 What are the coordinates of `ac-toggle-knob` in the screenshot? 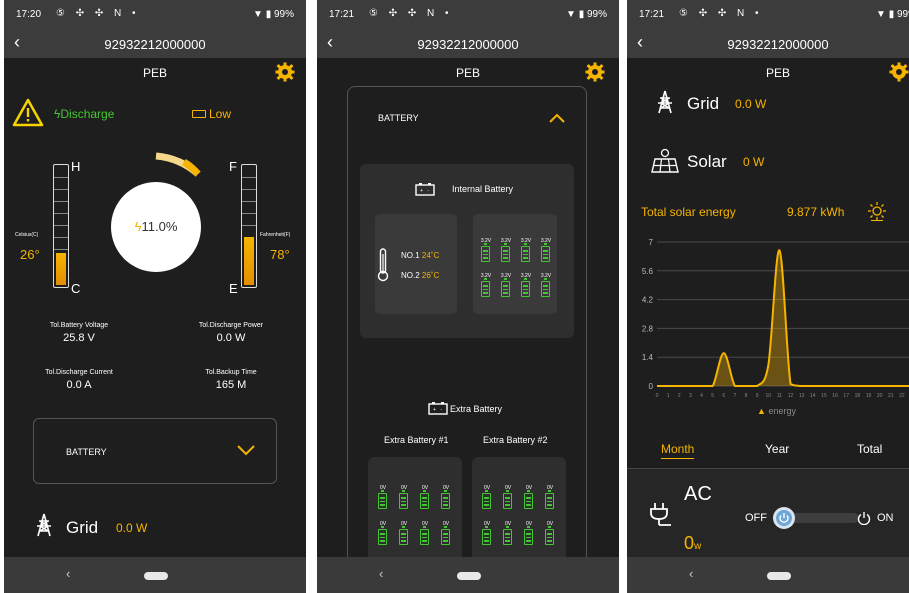 It's located at (784, 518).